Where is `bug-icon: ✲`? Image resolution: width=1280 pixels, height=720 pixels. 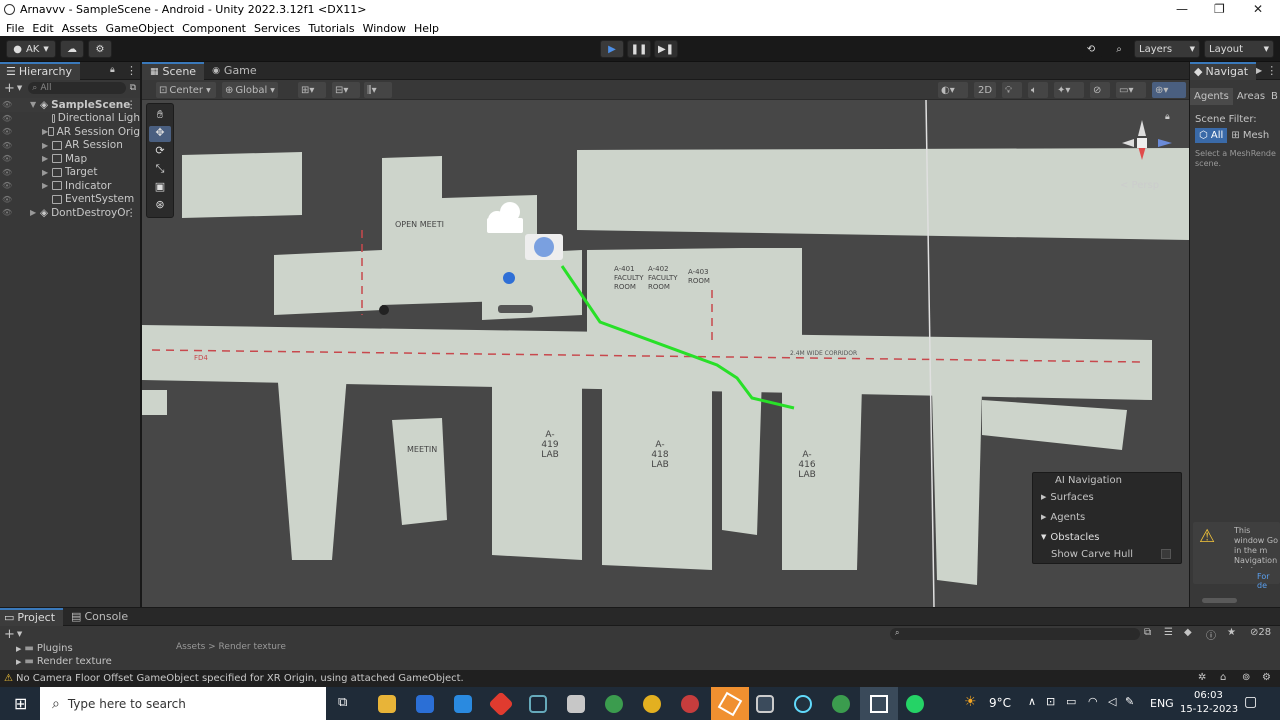 bug-icon: ✲ is located at coordinates (1202, 677).